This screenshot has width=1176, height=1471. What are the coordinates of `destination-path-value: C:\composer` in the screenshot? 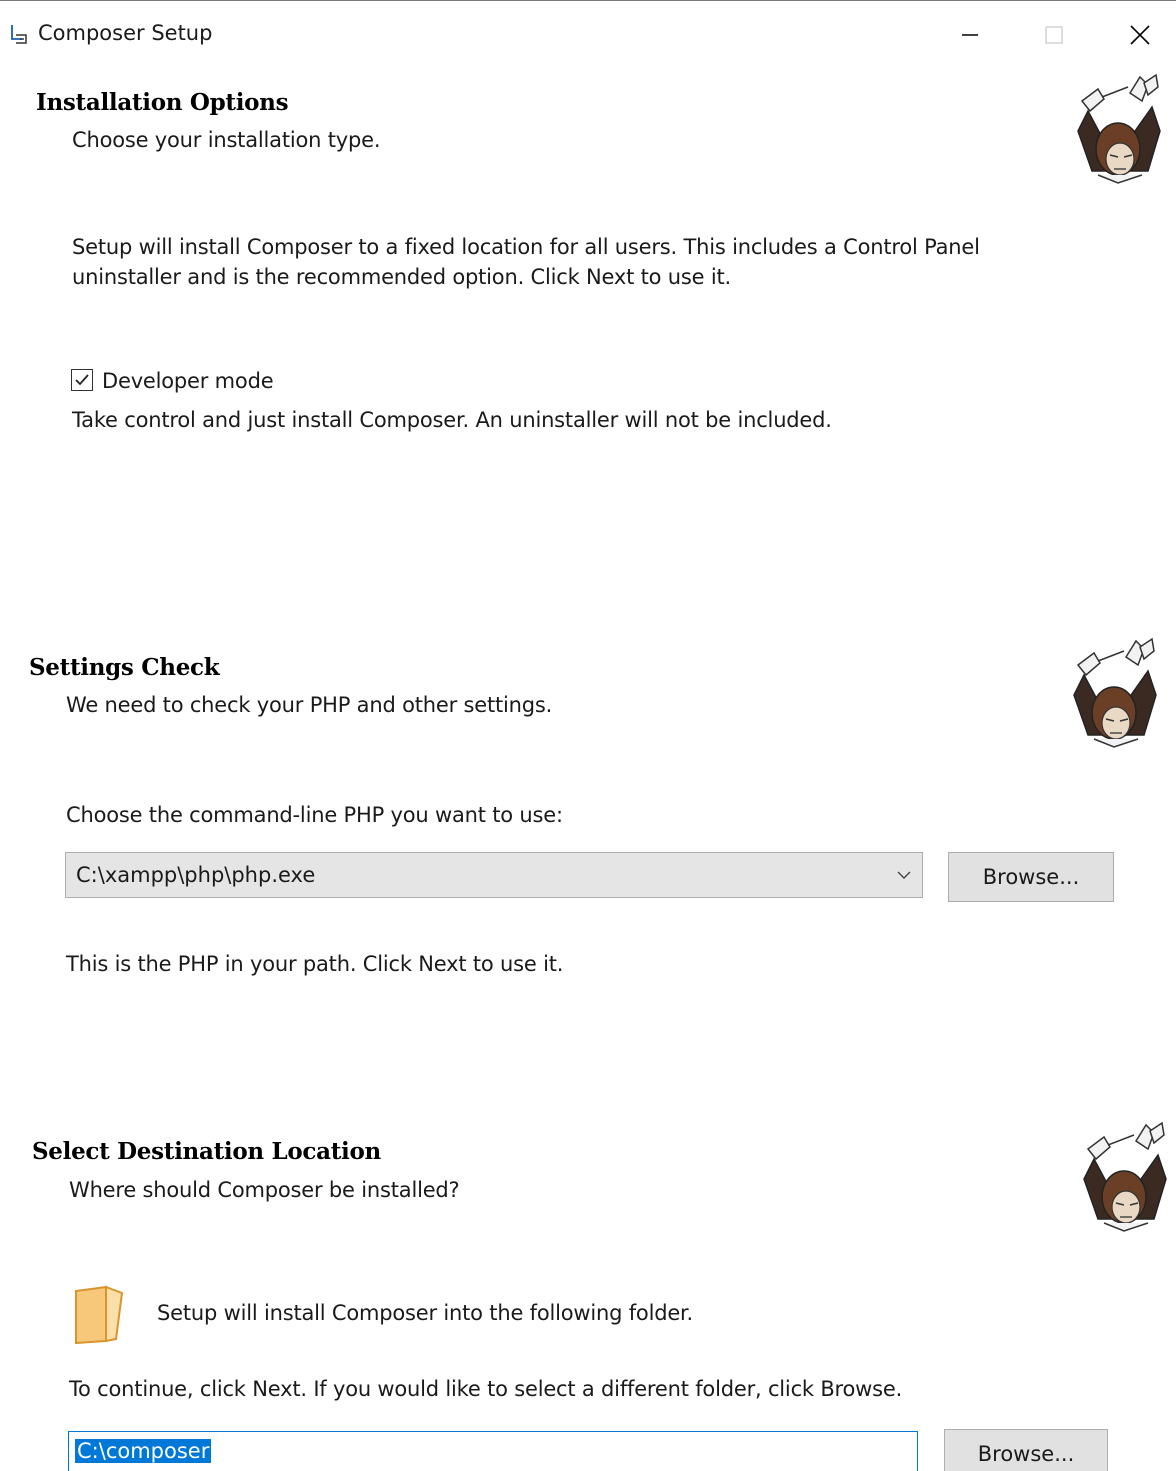 It's located at (143, 1451).